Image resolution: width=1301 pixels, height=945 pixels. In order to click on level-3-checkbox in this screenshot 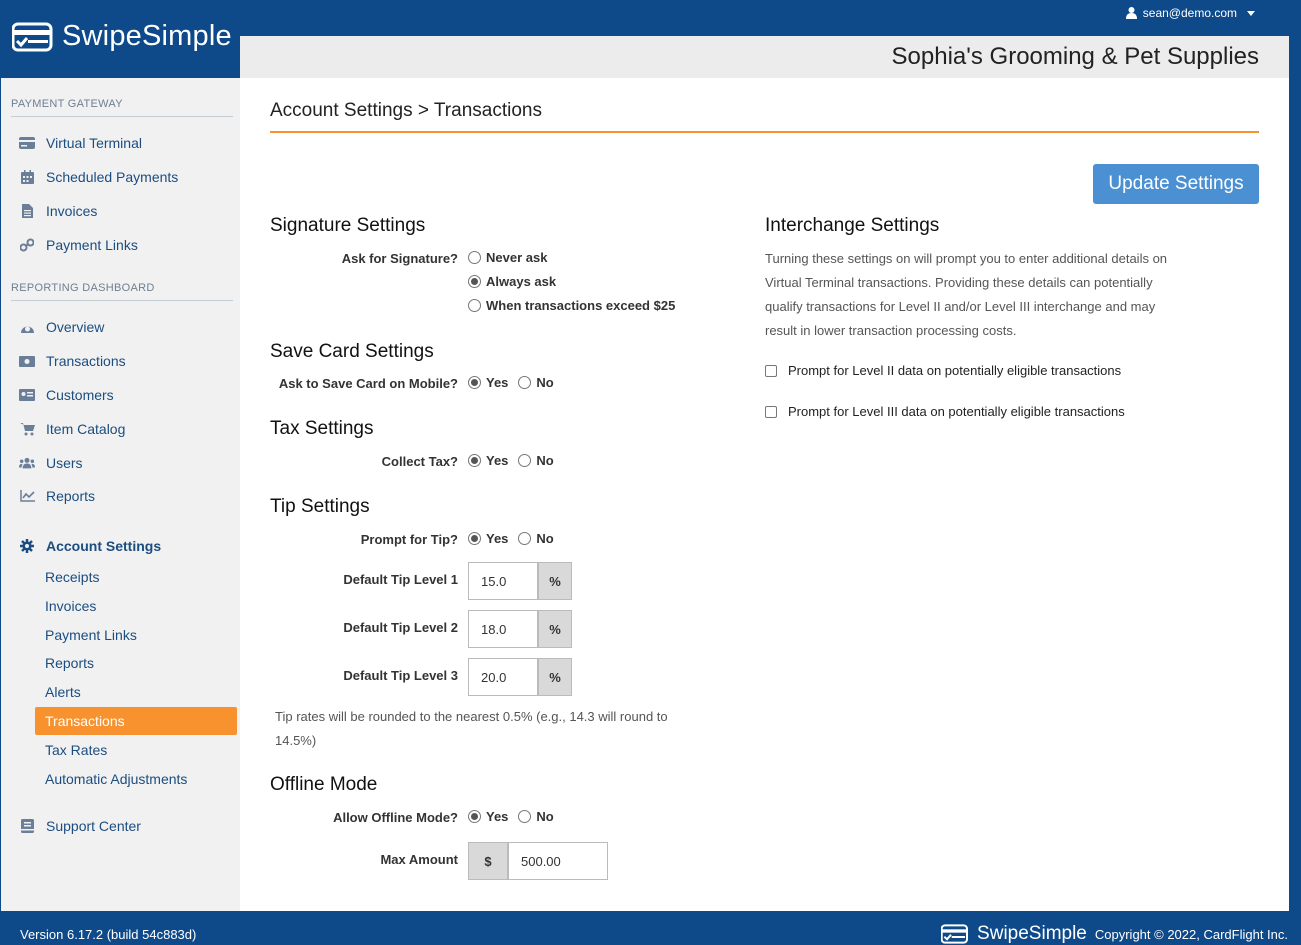, I will do `click(771, 411)`.